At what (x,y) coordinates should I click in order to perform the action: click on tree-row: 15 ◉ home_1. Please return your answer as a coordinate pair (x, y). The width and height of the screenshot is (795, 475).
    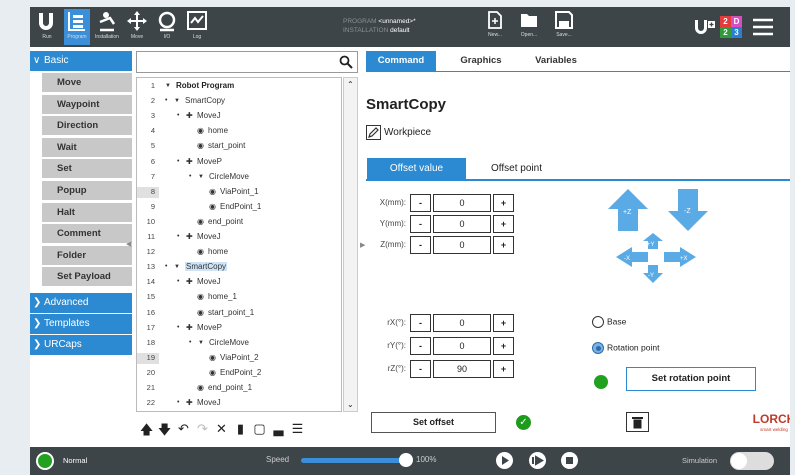
    Looking at the image, I should click on (239, 297).